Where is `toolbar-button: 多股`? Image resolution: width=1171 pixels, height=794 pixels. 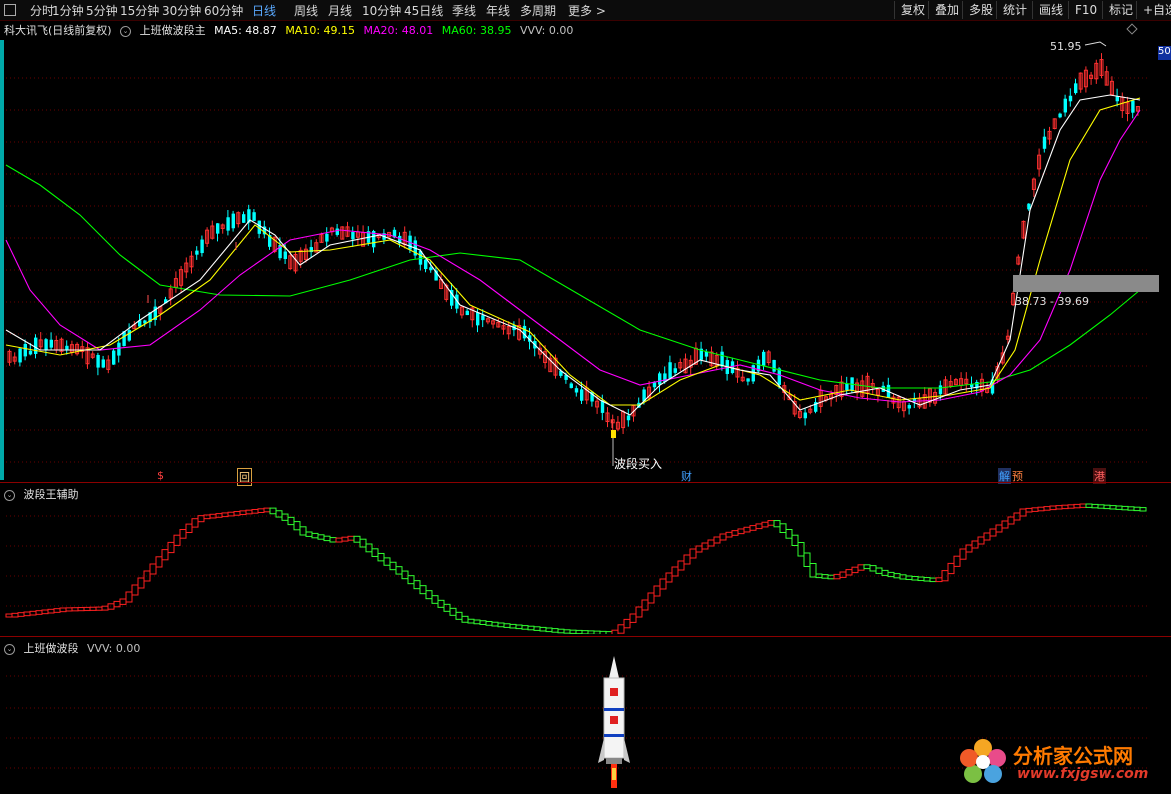 toolbar-button: 多股 is located at coordinates (980, 10).